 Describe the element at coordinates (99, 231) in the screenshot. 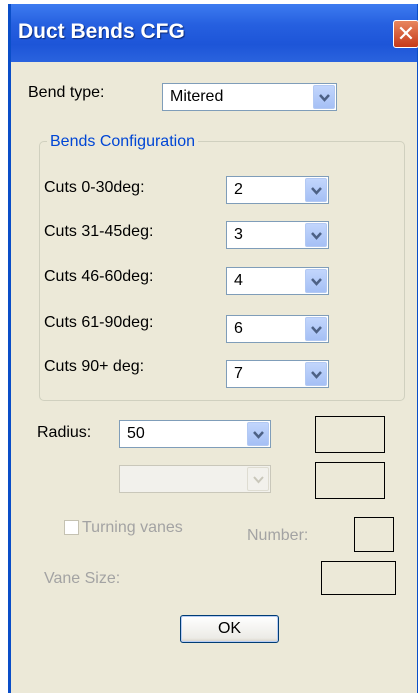

I see `cuts-31-45-label: Cuts 31-45deg:` at that location.